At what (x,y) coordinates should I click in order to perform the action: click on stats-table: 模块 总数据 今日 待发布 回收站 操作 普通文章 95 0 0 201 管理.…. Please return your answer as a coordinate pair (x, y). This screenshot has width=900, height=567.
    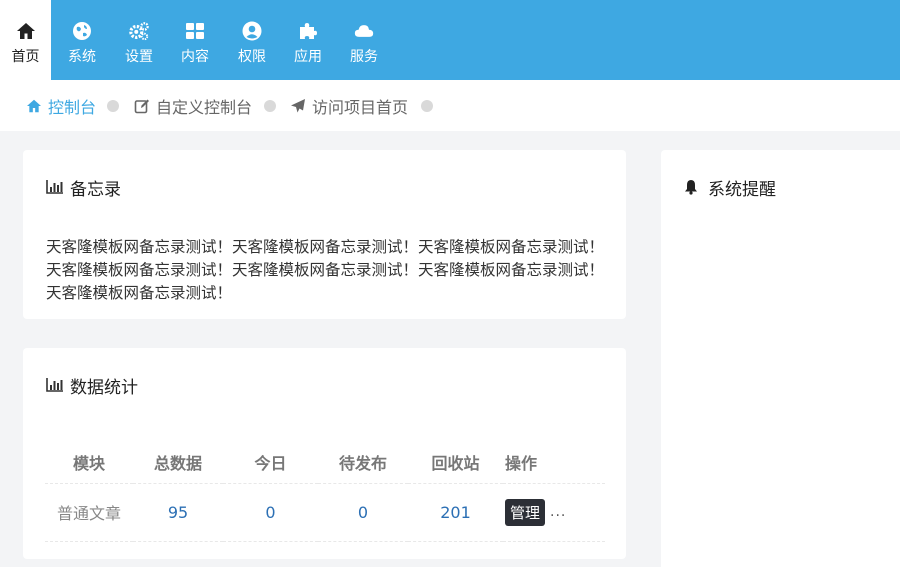
    Looking at the image, I should click on (325, 491).